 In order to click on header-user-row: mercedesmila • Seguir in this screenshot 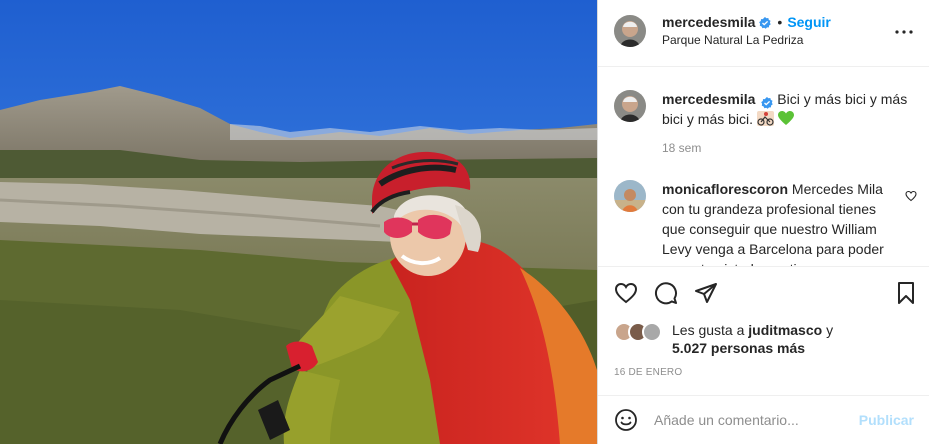, I will do `click(746, 22)`.